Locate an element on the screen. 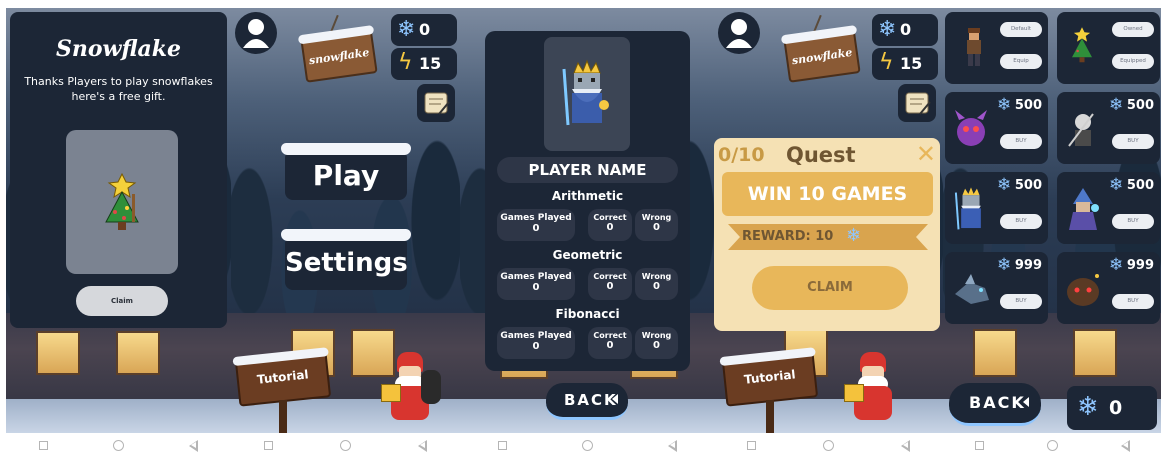 This screenshot has width=1161, height=458. equip-button: Equip is located at coordinates (1021, 61).